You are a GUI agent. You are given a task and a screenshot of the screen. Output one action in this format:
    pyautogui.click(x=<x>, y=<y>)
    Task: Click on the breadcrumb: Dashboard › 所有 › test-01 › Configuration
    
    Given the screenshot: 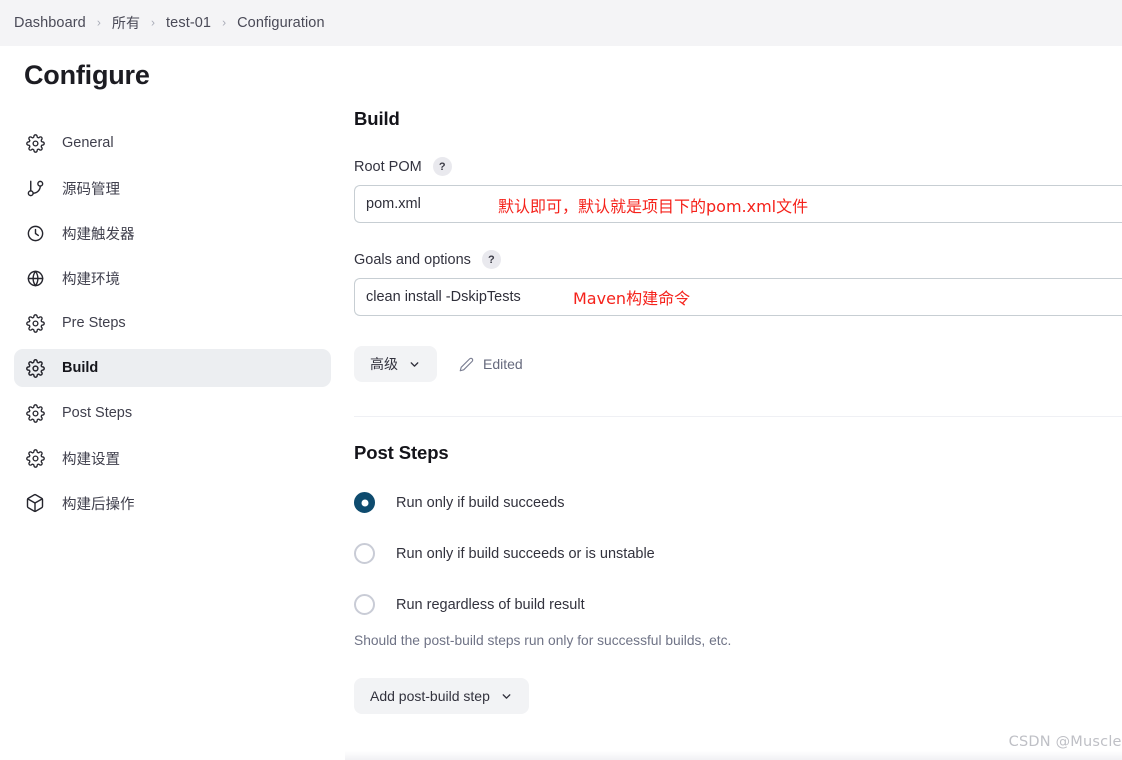 What is the action you would take?
    pyautogui.click(x=169, y=23)
    